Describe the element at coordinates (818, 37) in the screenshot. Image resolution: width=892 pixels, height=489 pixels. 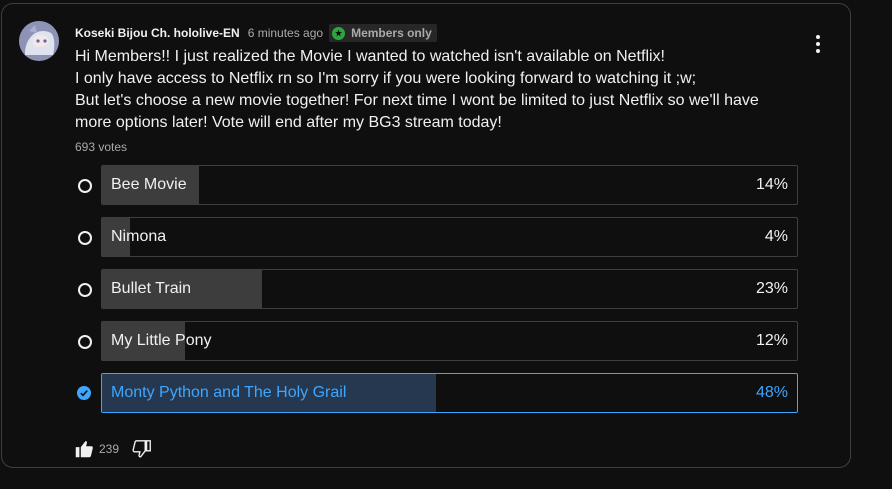
I see `more-vert-icon` at that location.